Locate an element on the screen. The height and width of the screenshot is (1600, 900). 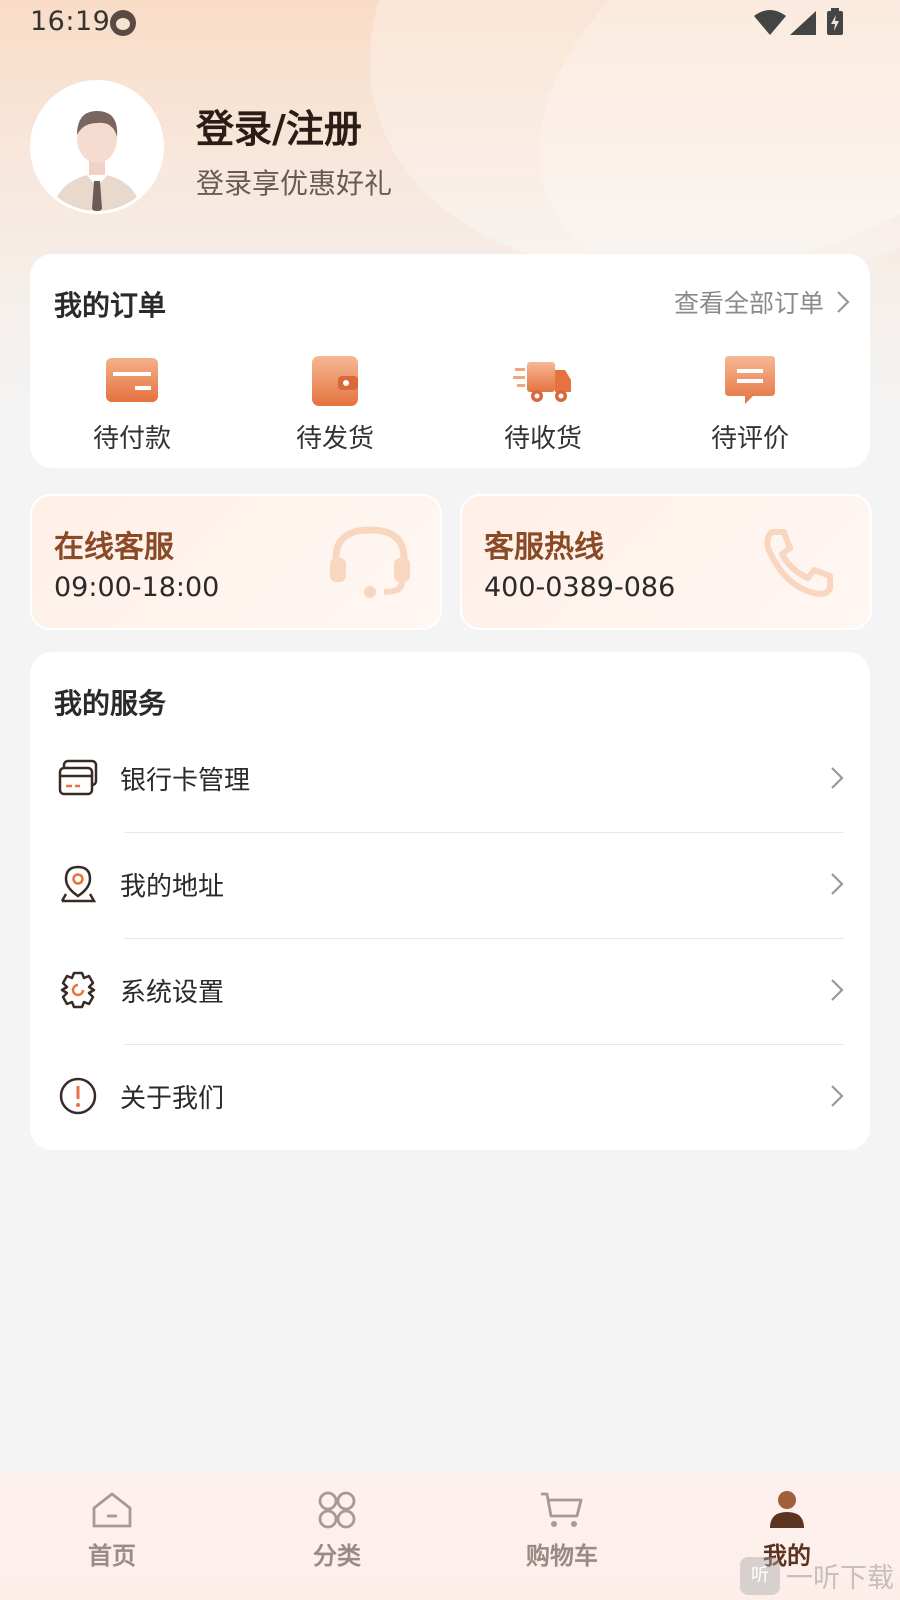
online-service-hours: 09:00-18:00 is located at coordinates (137, 587).